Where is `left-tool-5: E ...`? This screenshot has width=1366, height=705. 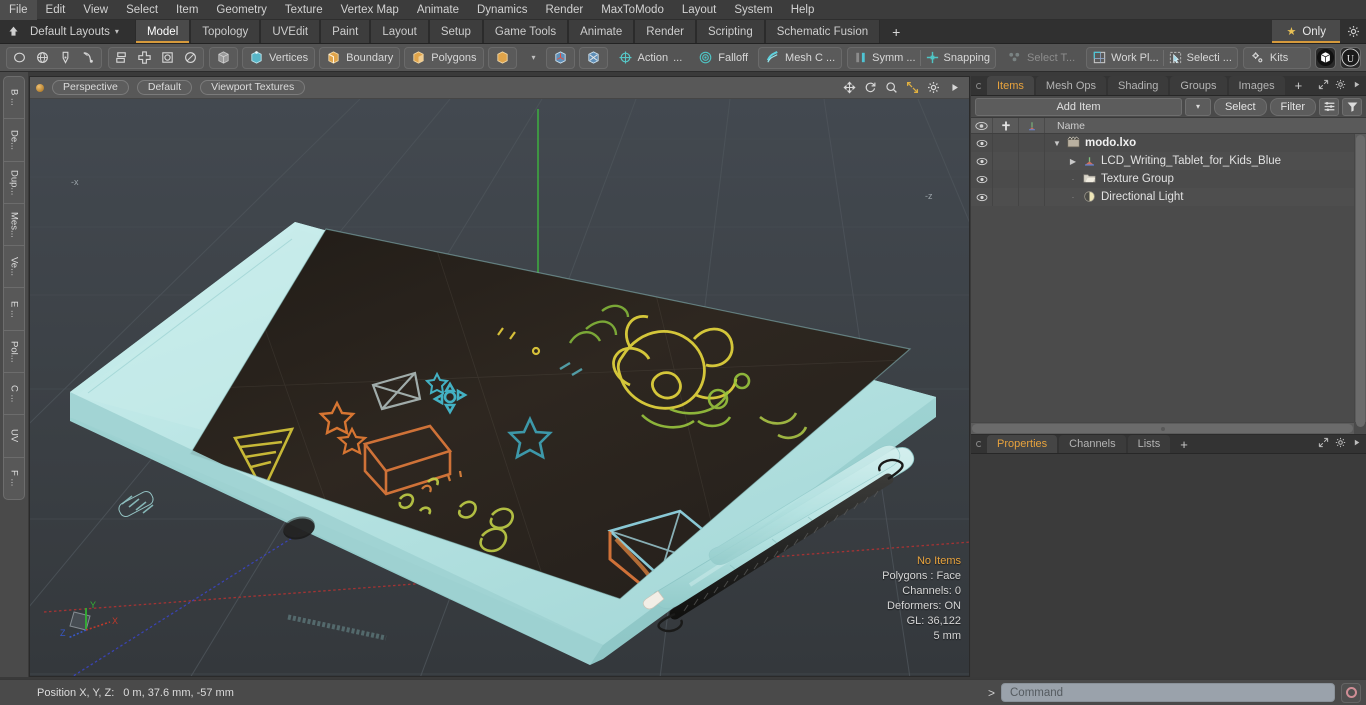 left-tool-5: E ... is located at coordinates (14, 309).